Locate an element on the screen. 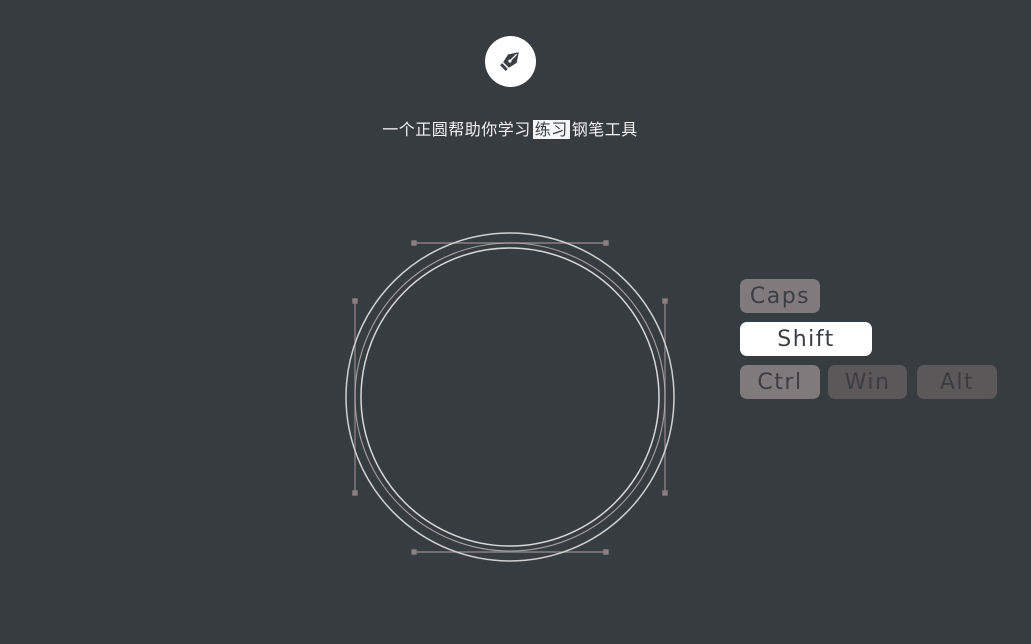 Image resolution: width=1031 pixels, height=644 pixels. ctrl-key: Ctrl is located at coordinates (780, 382).